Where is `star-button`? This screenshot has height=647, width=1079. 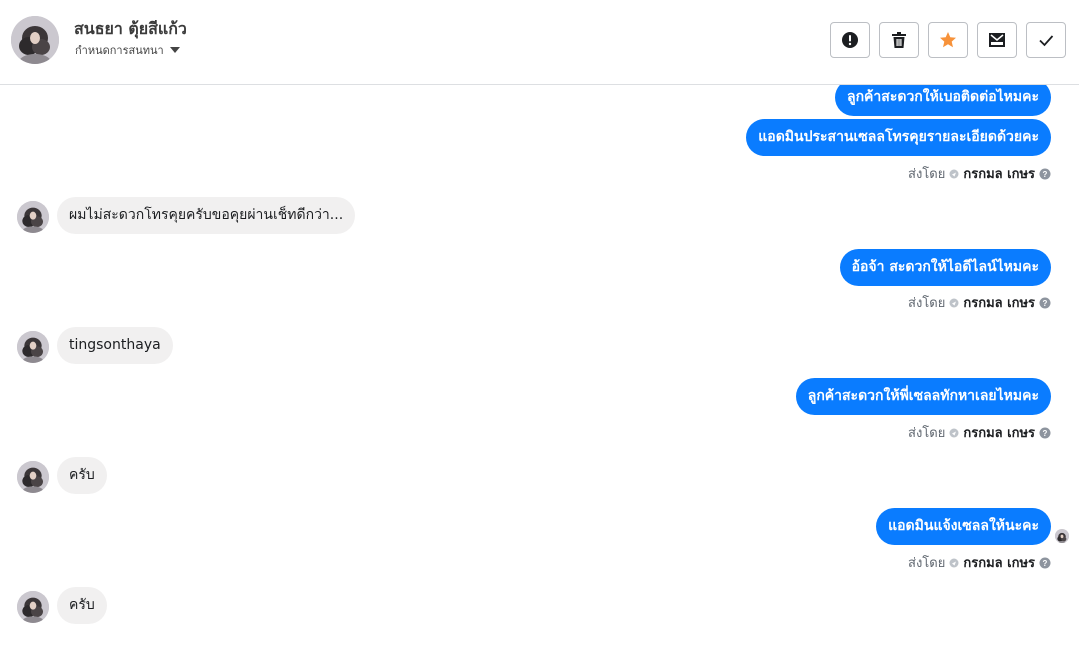 star-button is located at coordinates (948, 40).